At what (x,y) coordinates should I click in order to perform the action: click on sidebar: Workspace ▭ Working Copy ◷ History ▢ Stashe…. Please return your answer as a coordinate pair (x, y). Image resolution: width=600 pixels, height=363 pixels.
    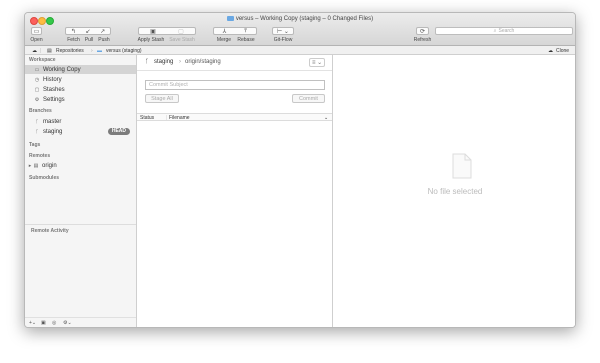
    Looking at the image, I should click on (81, 191).